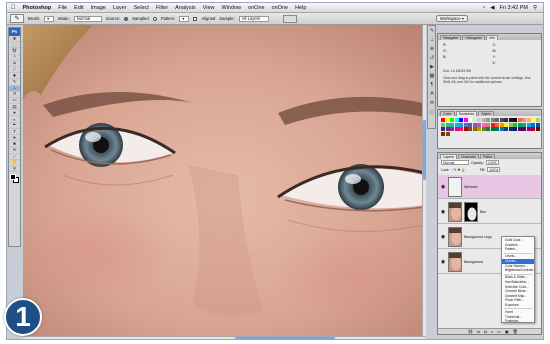 The width and height of the screenshot is (550, 344). Describe the element at coordinates (14, 179) in the screenshot. I see `color-swatches` at that location.